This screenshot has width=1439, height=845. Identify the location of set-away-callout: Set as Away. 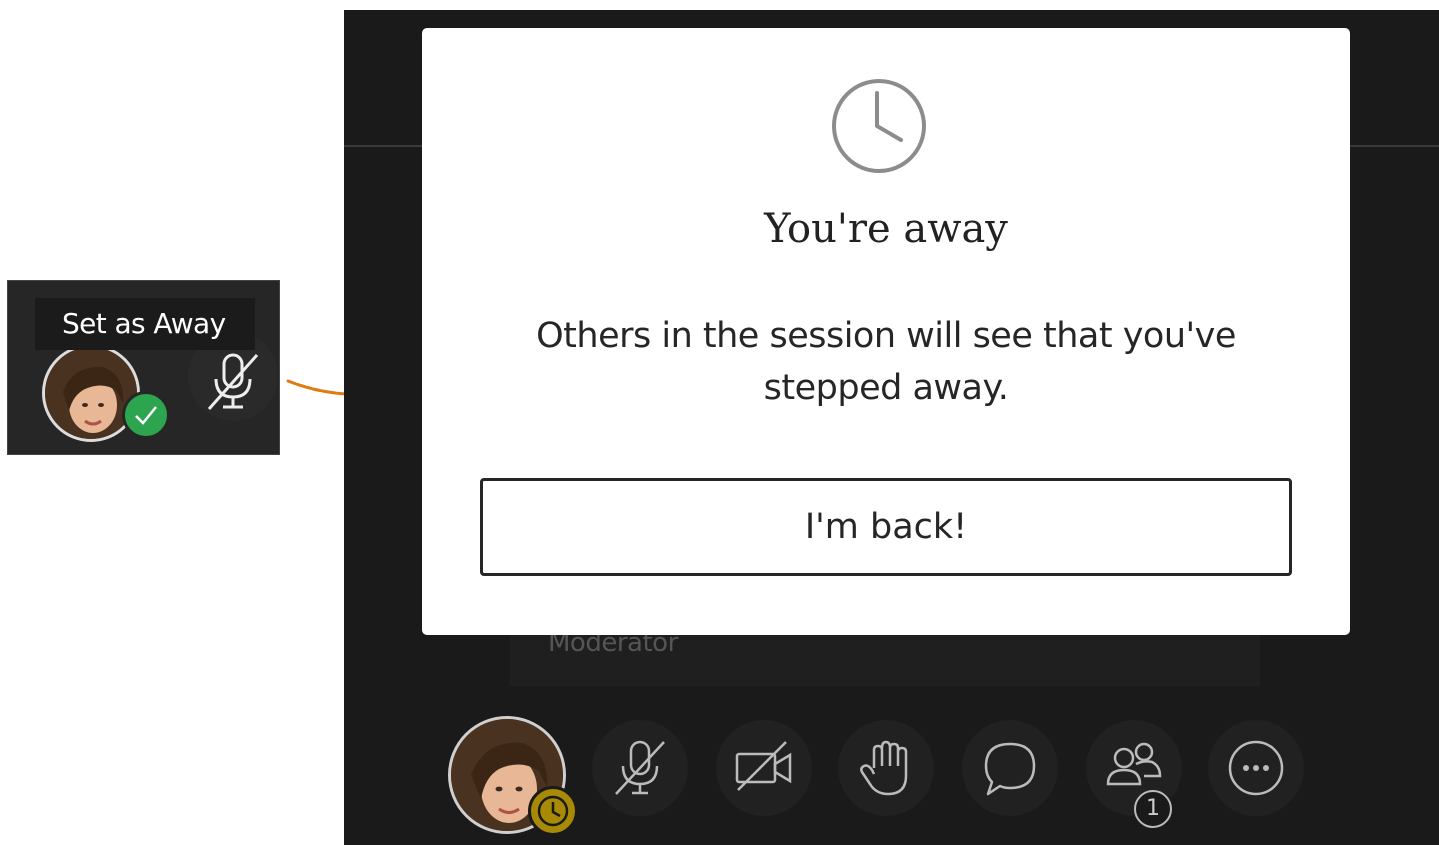
(143, 367).